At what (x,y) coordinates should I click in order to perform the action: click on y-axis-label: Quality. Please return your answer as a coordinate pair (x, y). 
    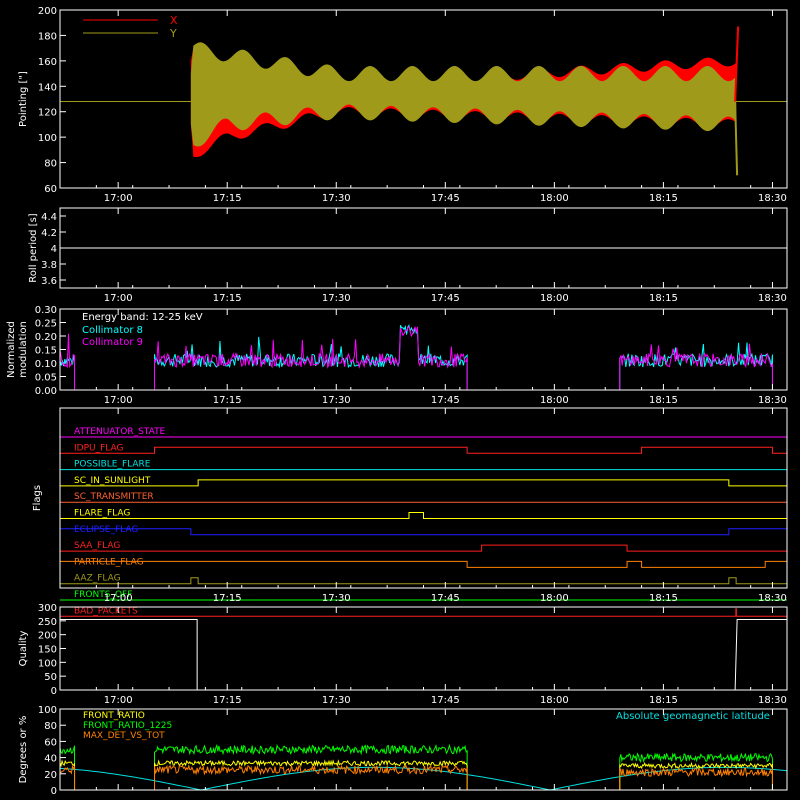
    Looking at the image, I should click on (23, 649).